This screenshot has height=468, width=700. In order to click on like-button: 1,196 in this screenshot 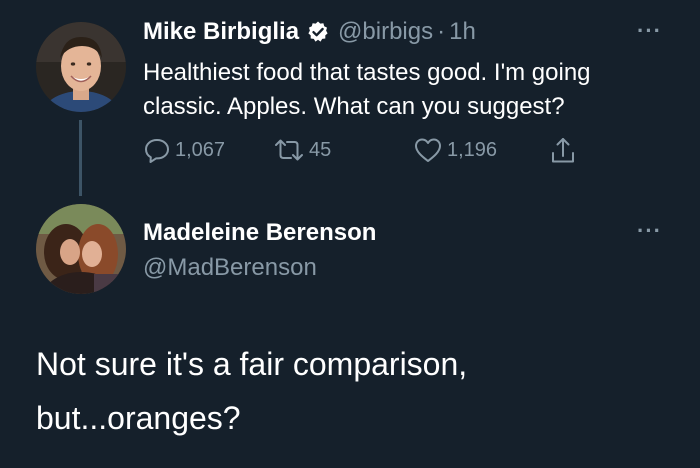, I will do `click(455, 150)`.